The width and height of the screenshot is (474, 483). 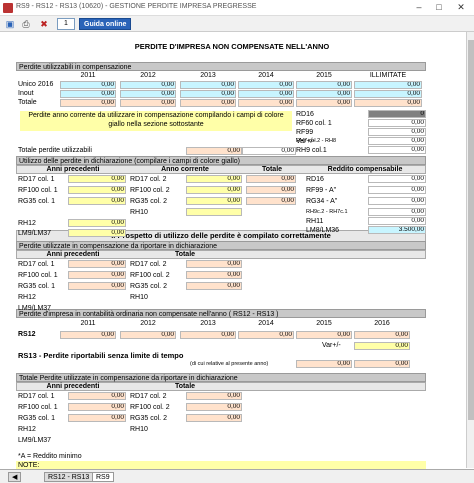 I want to click on notes-label: NOTE:, so click(x=221, y=465).